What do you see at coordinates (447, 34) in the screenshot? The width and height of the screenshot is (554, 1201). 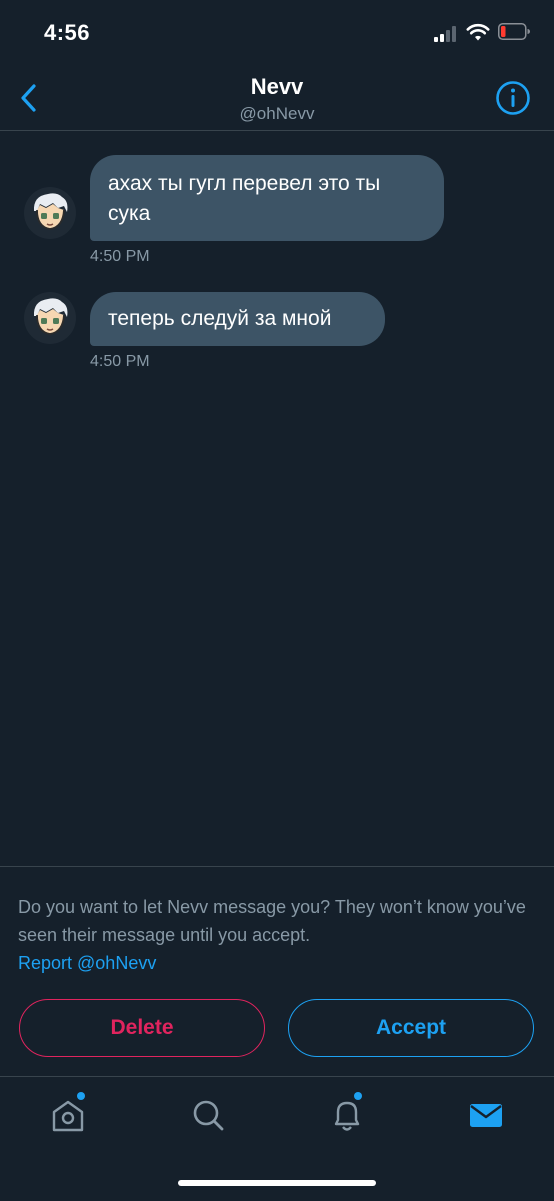 I see `cellular-signal-icon` at bounding box center [447, 34].